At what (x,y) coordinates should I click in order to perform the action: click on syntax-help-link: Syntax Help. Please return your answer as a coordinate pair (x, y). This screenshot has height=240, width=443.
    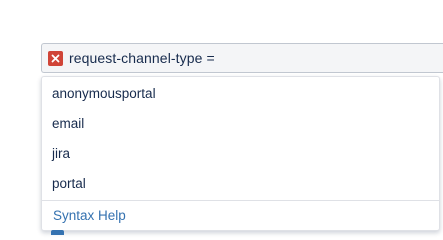
    Looking at the image, I should click on (240, 216).